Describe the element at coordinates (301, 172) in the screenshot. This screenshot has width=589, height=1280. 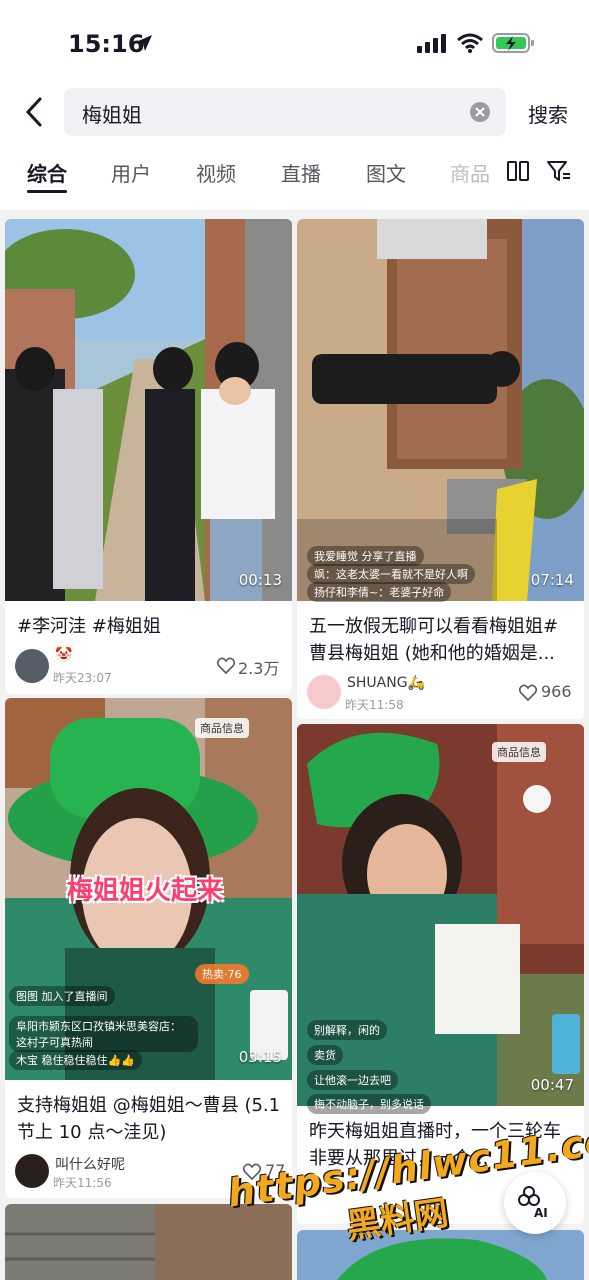
I see `tab-live: 直播` at that location.